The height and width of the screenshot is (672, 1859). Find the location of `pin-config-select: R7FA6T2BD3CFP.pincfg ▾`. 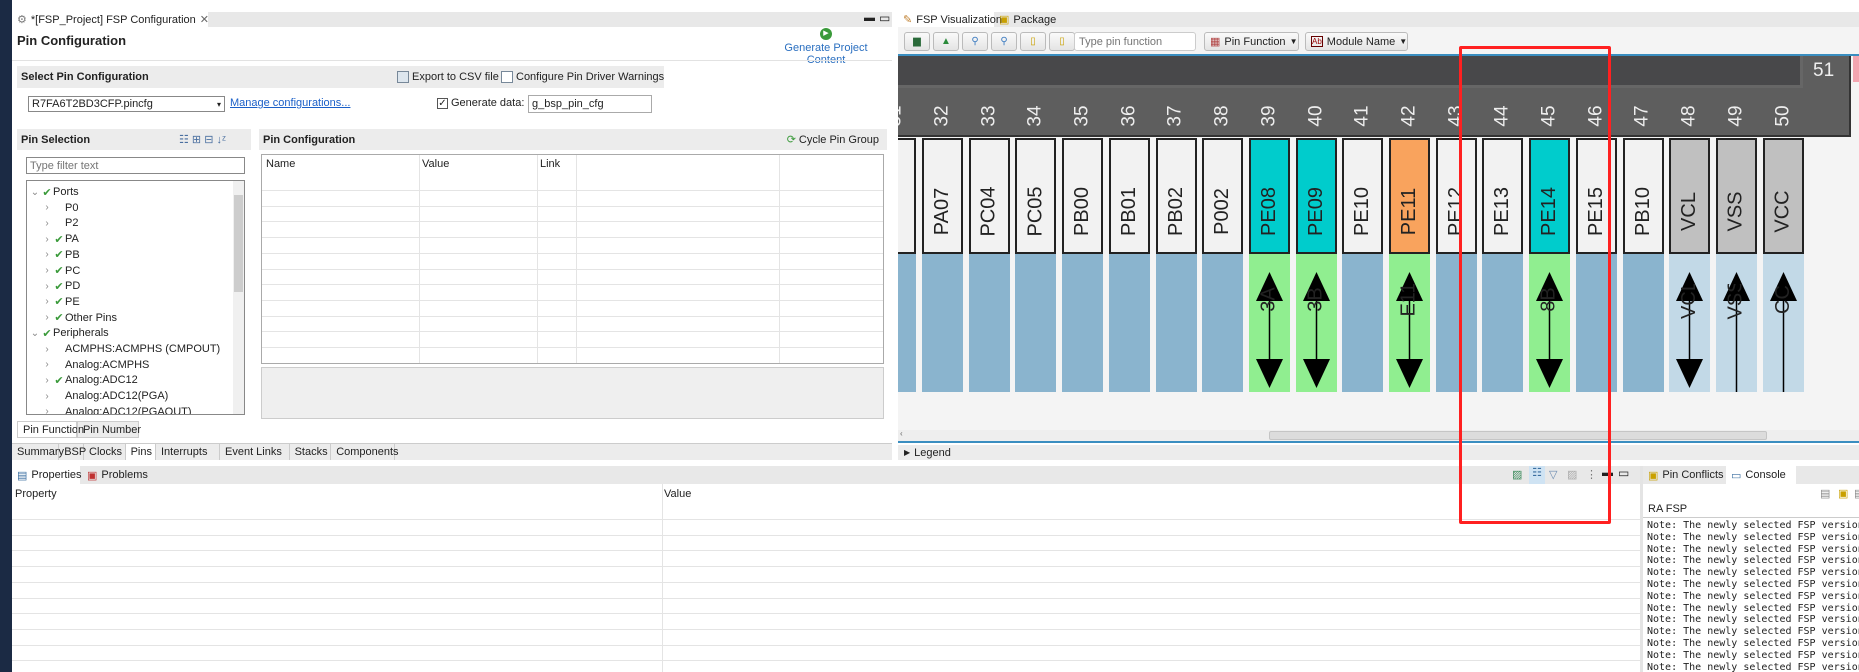

pin-config-select: R7FA6T2BD3CFP.pincfg ▾ is located at coordinates (126, 104).